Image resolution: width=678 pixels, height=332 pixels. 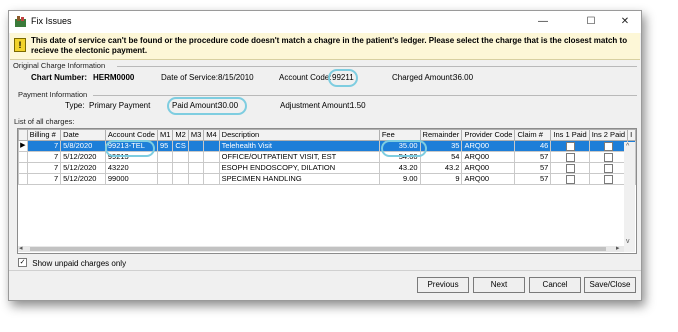 I want to click on charged-amount-label: Charged Amount:, so click(x=423, y=77).